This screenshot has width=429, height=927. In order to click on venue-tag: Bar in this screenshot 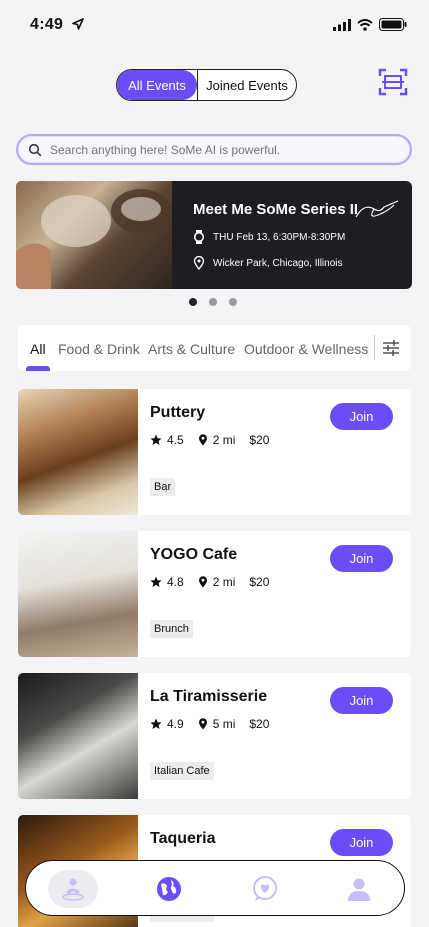, I will do `click(163, 487)`.